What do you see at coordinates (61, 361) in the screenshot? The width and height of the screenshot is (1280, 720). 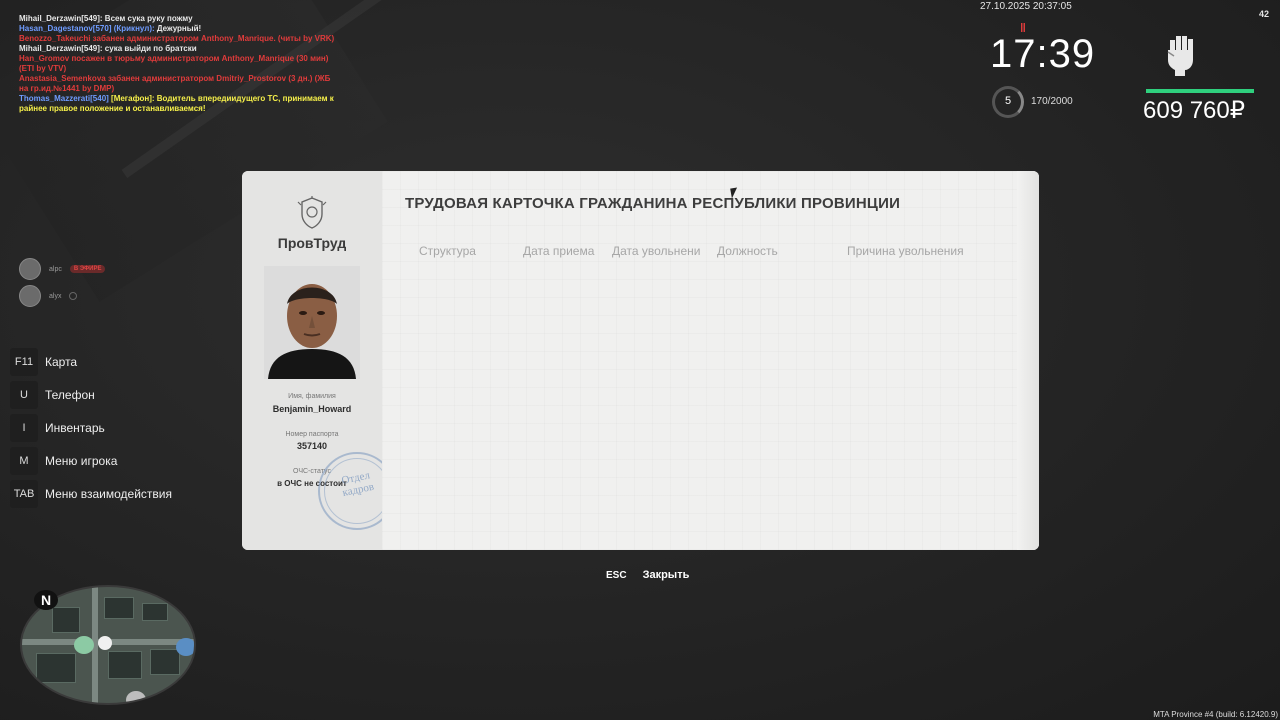 I see `hotkey-label: Карта` at bounding box center [61, 361].